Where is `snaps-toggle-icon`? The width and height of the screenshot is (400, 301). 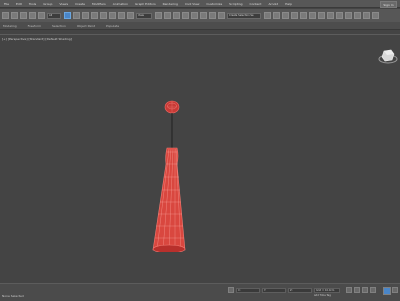 snaps-toggle-icon is located at coordinates (185, 15).